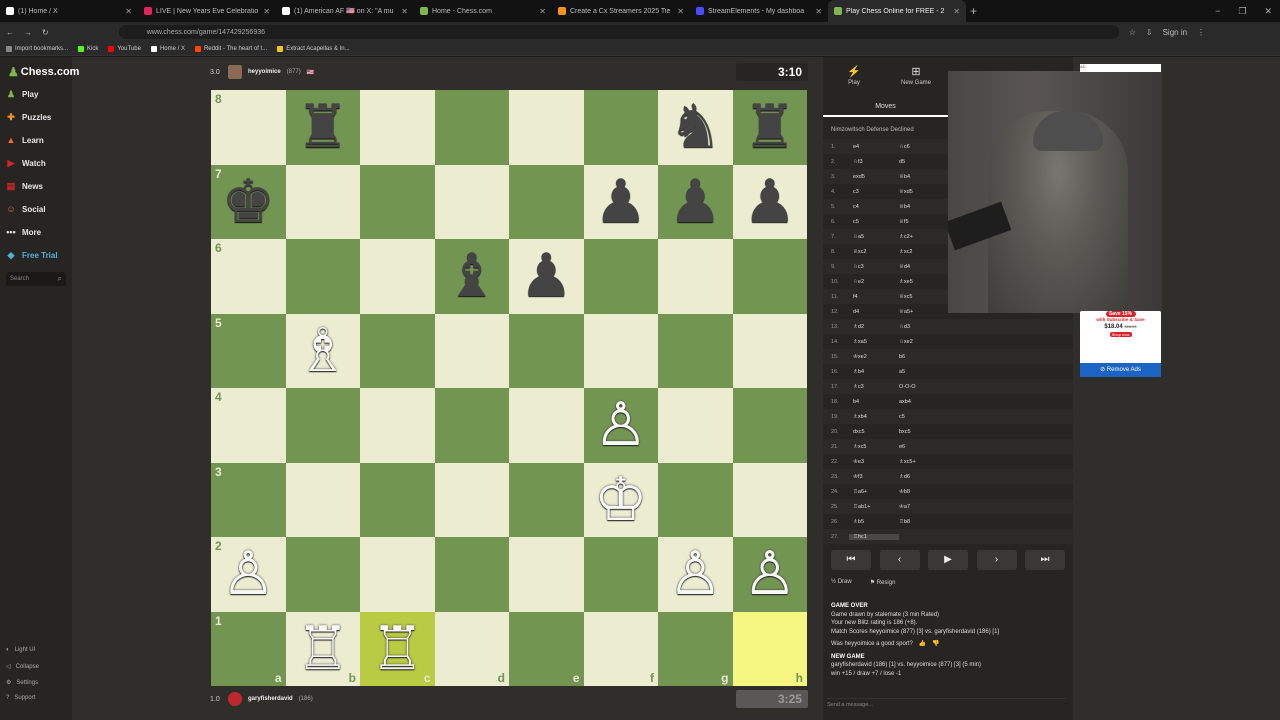 The image size is (1280, 720). I want to click on previous-move-button: ‹, so click(899, 560).